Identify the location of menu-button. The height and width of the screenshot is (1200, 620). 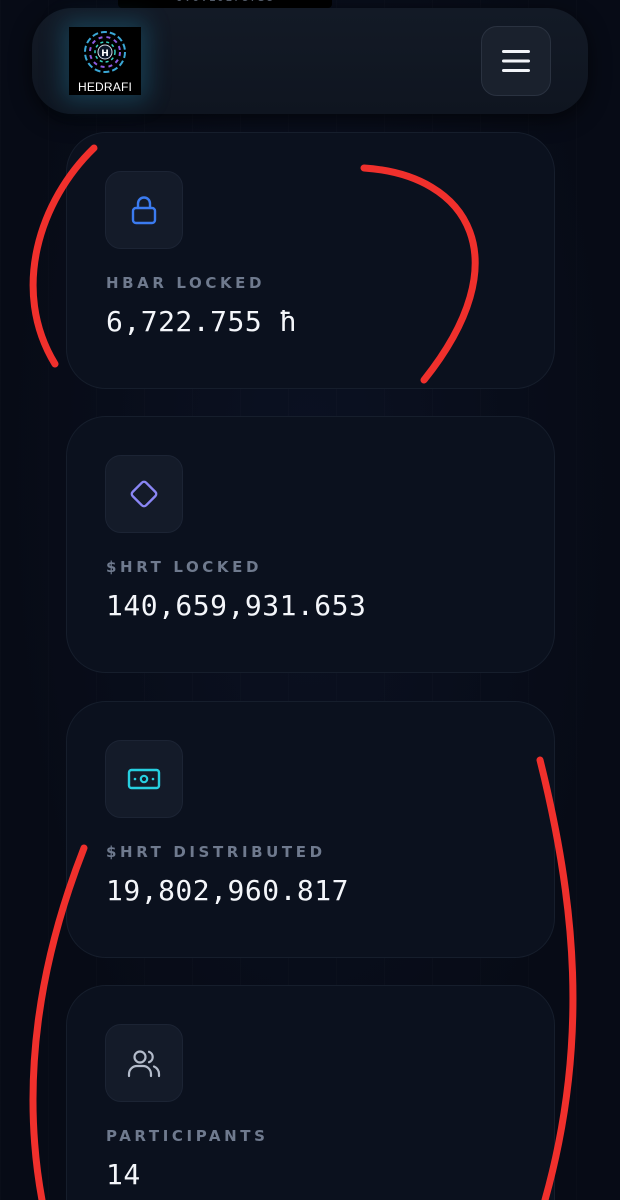
(516, 61).